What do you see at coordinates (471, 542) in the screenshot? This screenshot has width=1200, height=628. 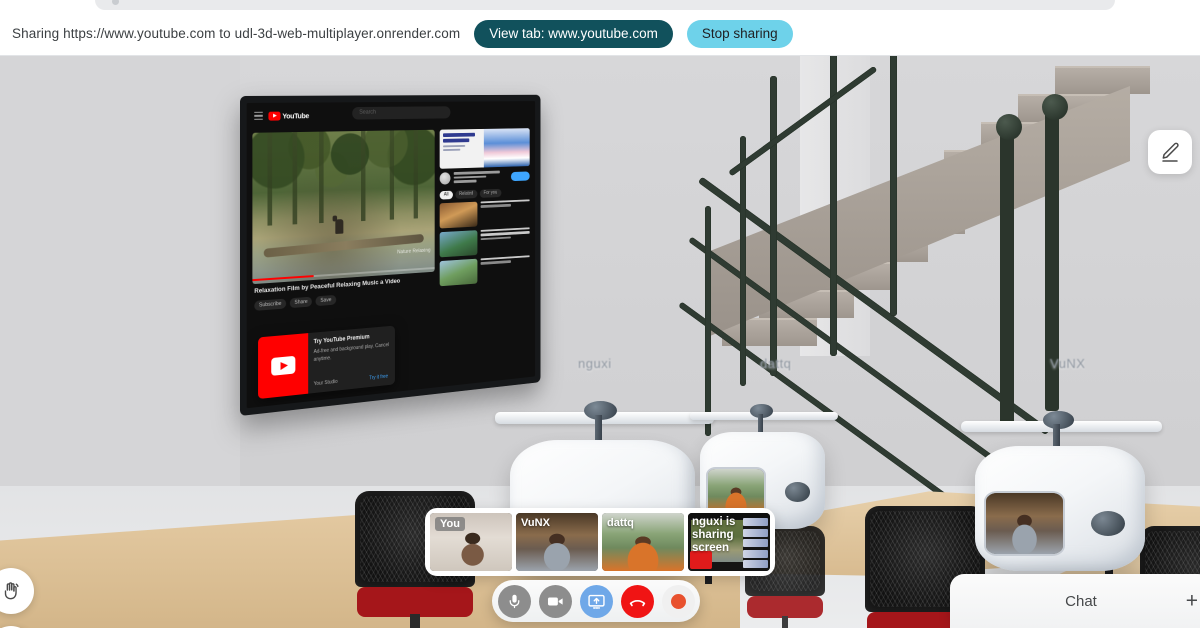 I see `video-tile-you: You` at bounding box center [471, 542].